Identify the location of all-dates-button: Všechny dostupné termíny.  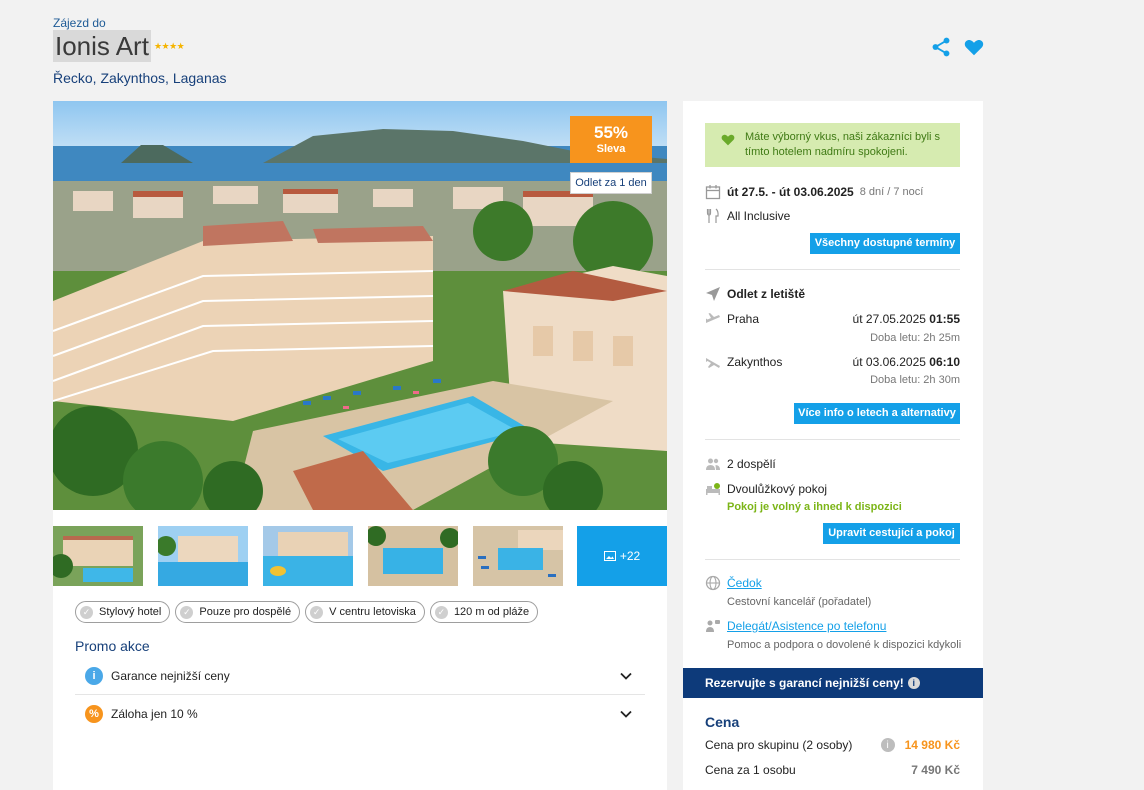
(885, 243).